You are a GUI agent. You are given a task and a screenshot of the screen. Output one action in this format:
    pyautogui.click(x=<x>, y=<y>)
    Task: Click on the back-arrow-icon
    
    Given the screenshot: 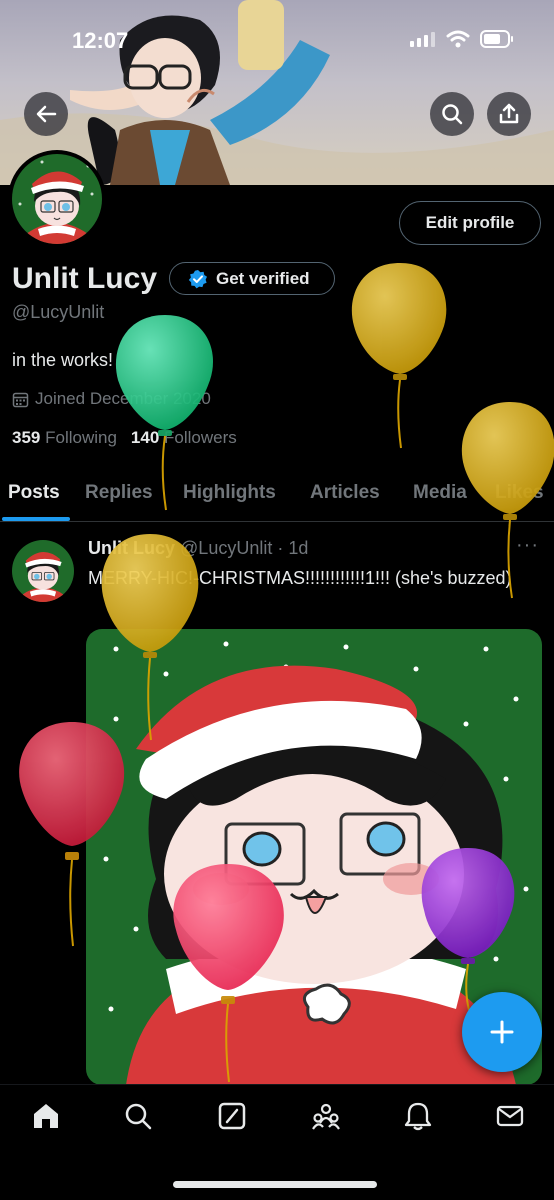 What is the action you would take?
    pyautogui.click(x=46, y=114)
    